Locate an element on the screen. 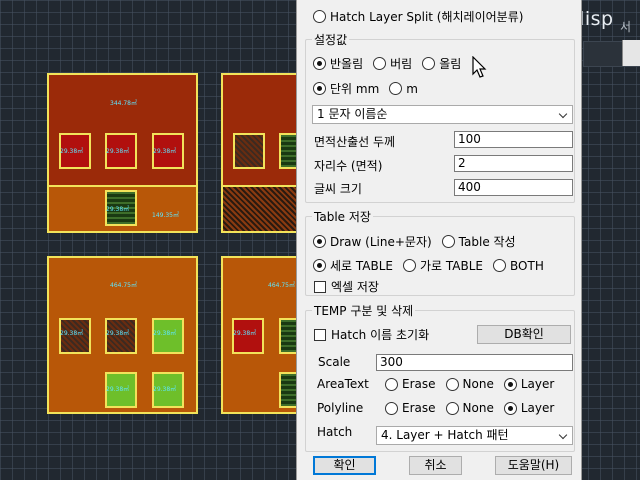 This screenshot has height=480, width=640. areatext-layer: Layer is located at coordinates (528, 384).